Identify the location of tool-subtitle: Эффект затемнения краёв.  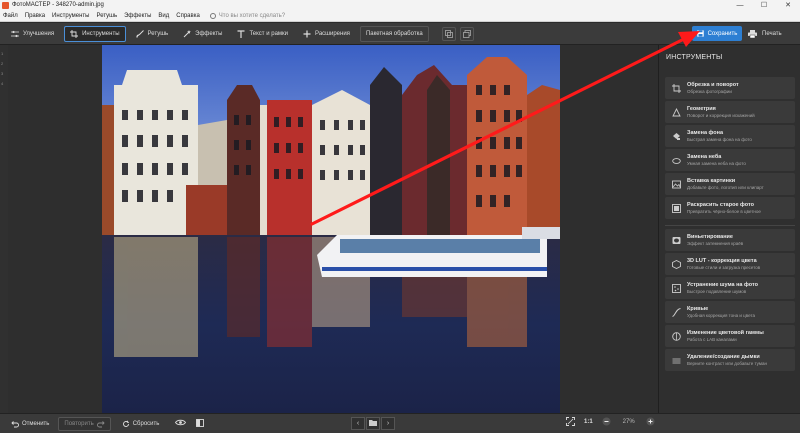
(715, 243).